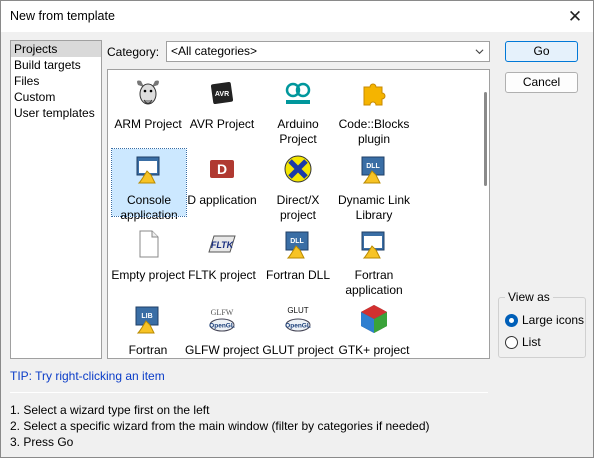 This screenshot has width=594, height=458. What do you see at coordinates (222, 200) in the screenshot?
I see `template-label: D application` at bounding box center [222, 200].